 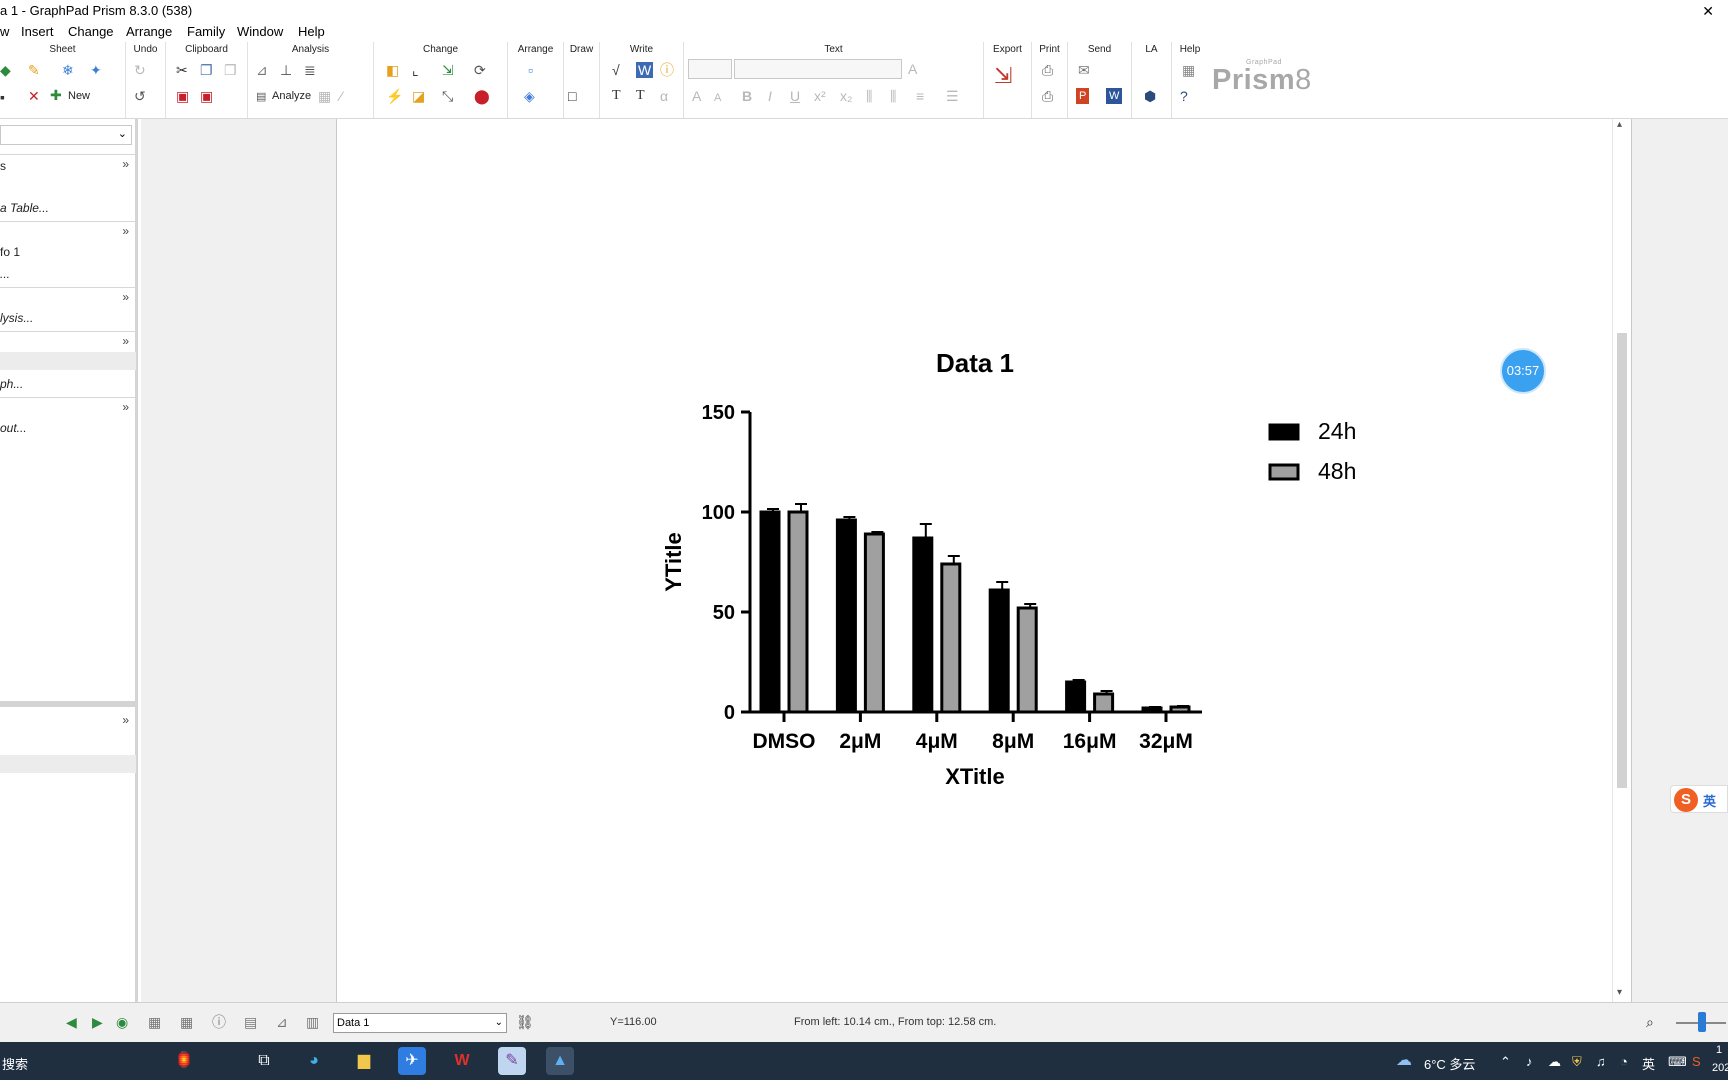 What do you see at coordinates (71, 1022) in the screenshot?
I see `prev-sheet-icon: ◀` at bounding box center [71, 1022].